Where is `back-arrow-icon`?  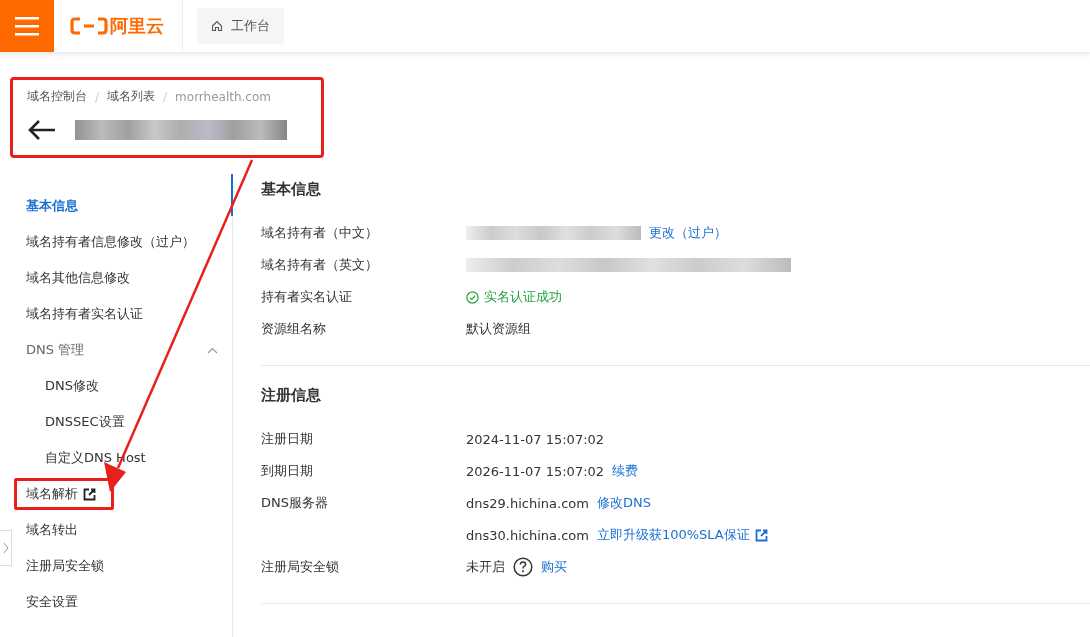
back-arrow-icon is located at coordinates (42, 130).